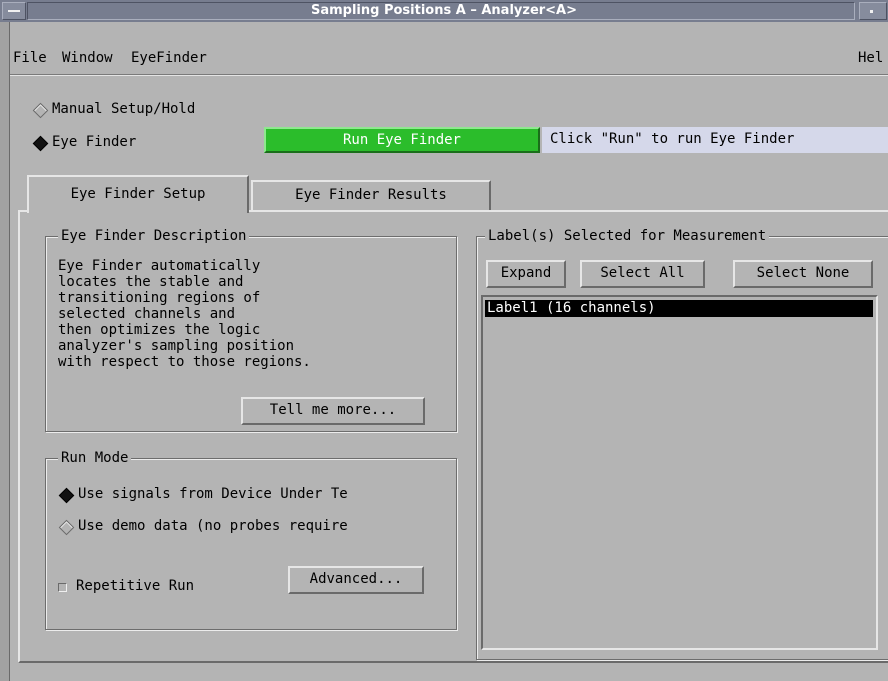  I want to click on run-eye-finder-button: Run Eye Finder, so click(402, 140).